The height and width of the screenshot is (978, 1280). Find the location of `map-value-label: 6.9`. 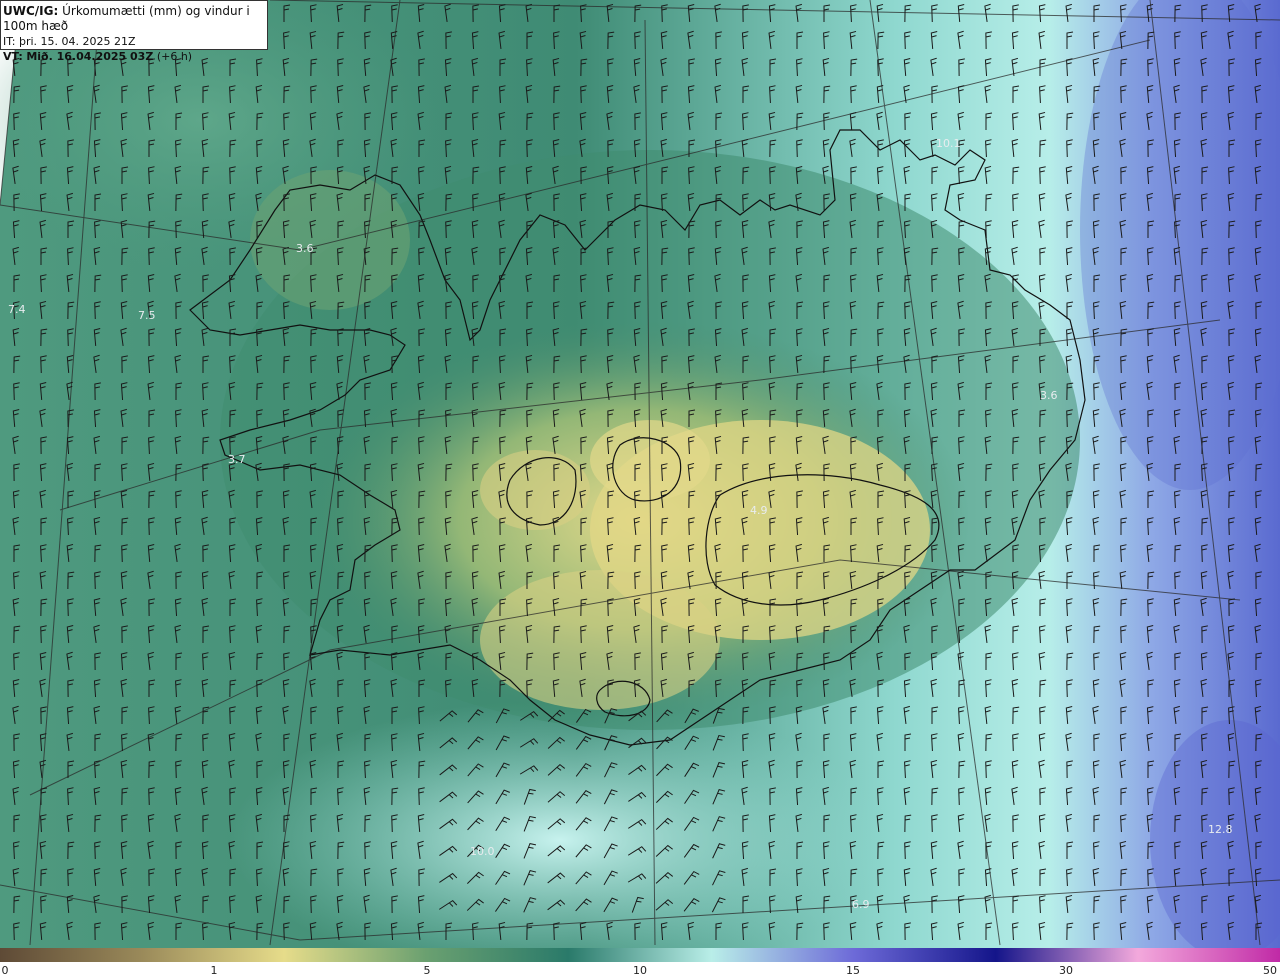

map-value-label: 6.9 is located at coordinates (861, 904).